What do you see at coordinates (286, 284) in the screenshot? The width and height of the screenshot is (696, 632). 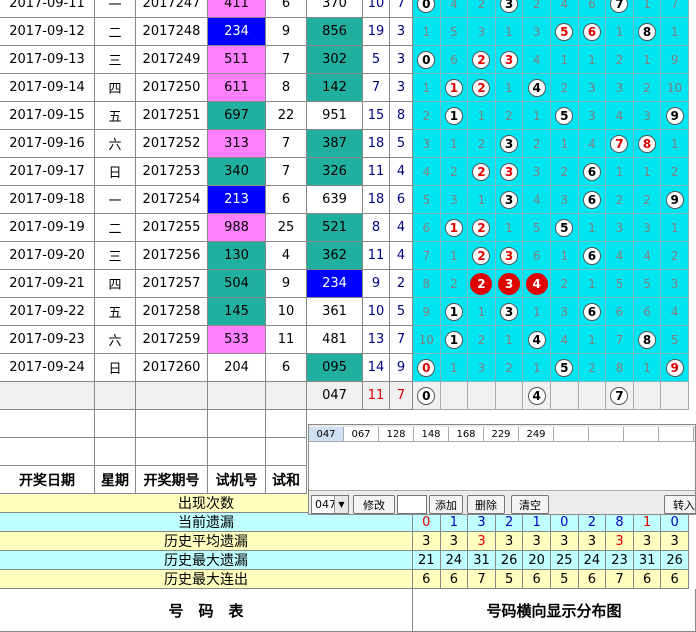 I see `test-sum-cell: 9` at bounding box center [286, 284].